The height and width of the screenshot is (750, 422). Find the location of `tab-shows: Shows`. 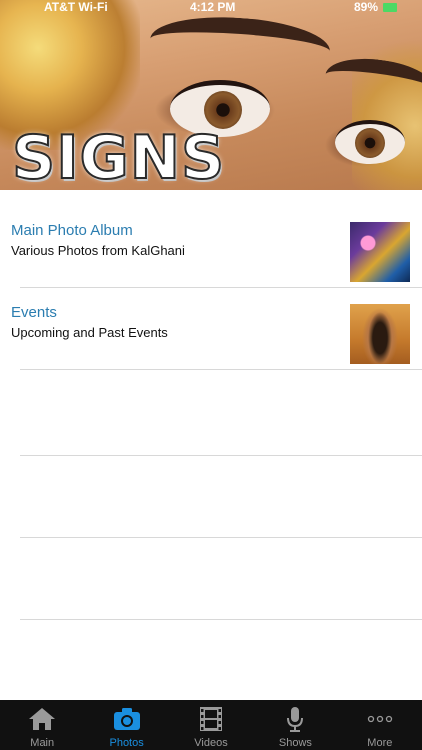

tab-shows: Shows is located at coordinates (295, 725).